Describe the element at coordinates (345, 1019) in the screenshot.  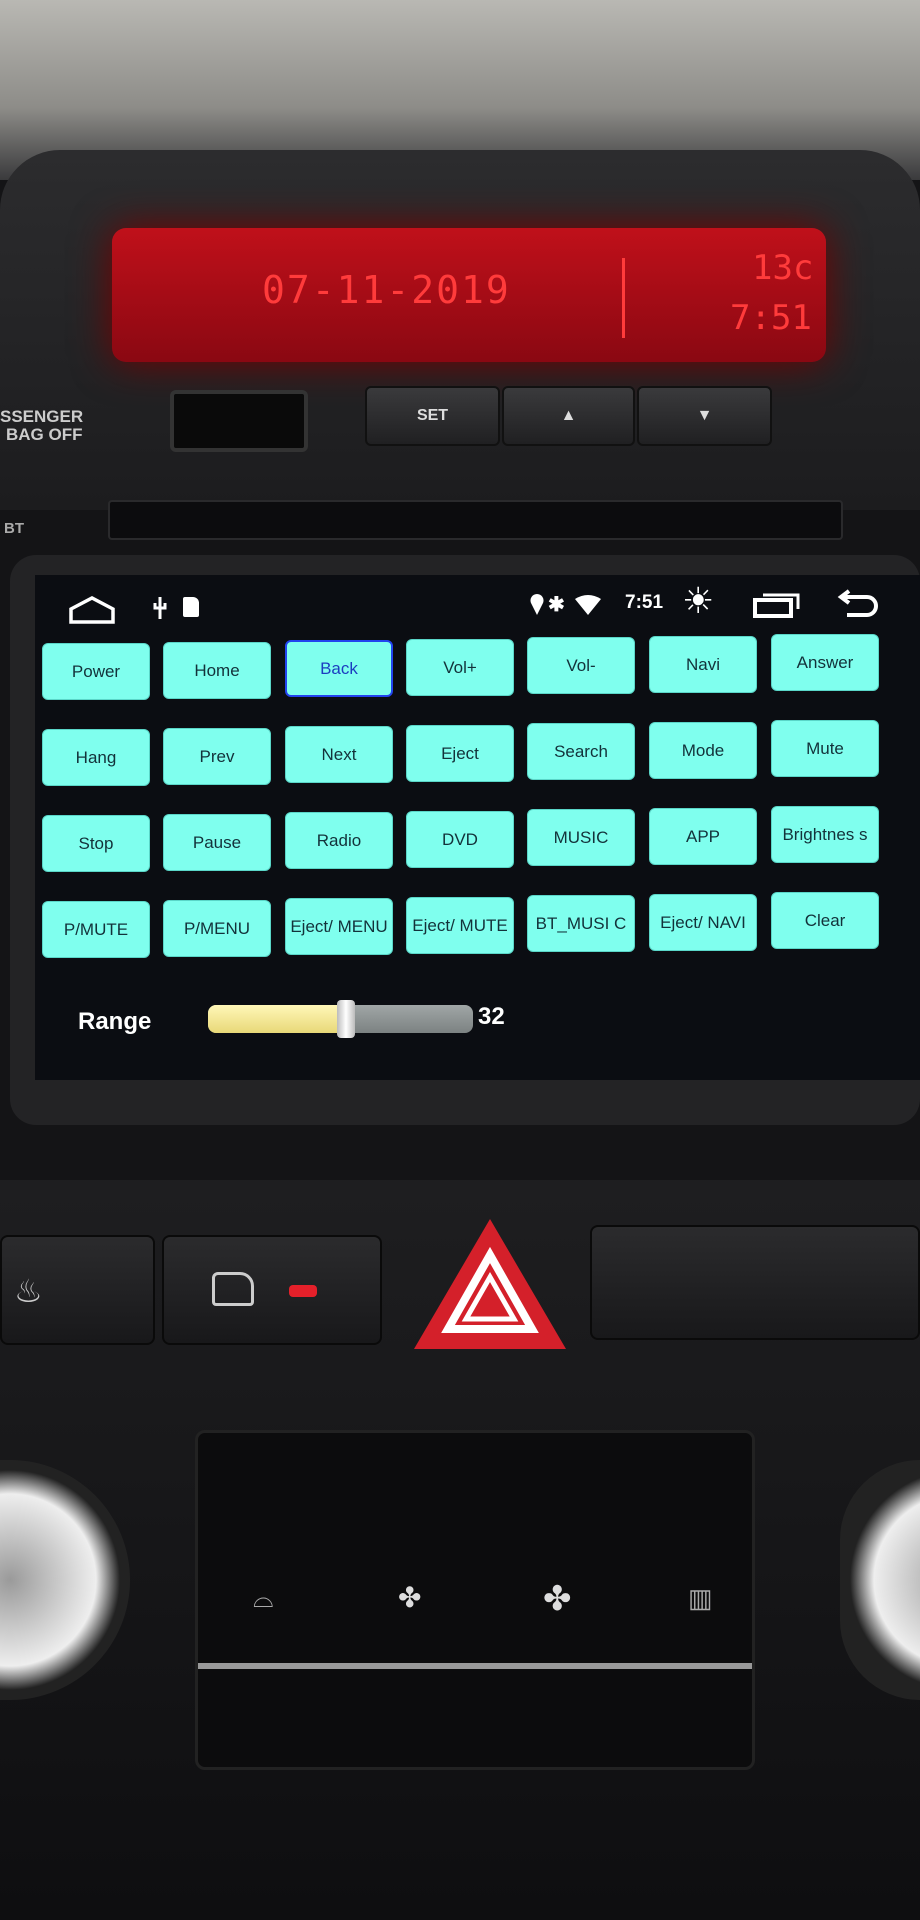
I see `range-slider-thumb` at that location.